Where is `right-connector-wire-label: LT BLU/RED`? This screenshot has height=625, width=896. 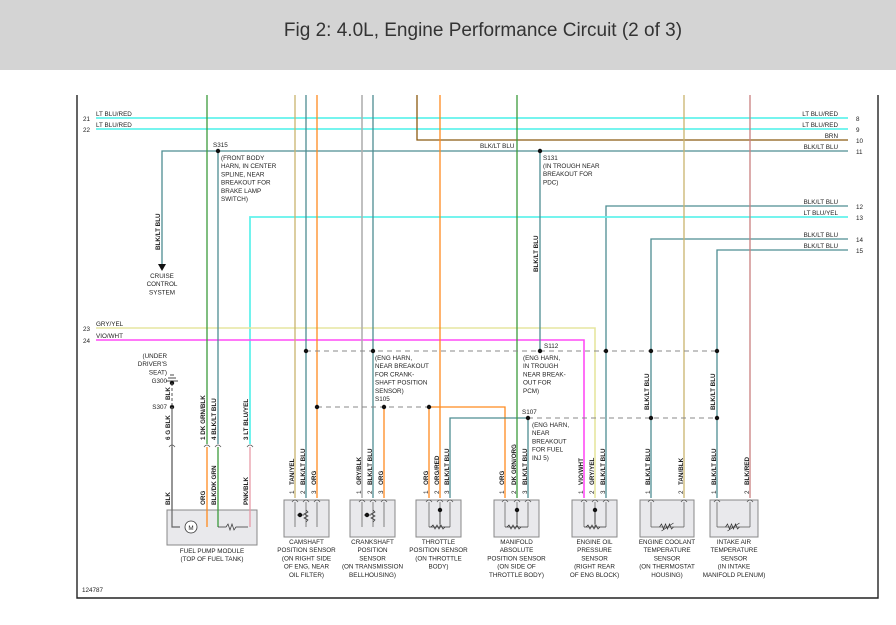 right-connector-wire-label: LT BLU/RED is located at coordinates (820, 114).